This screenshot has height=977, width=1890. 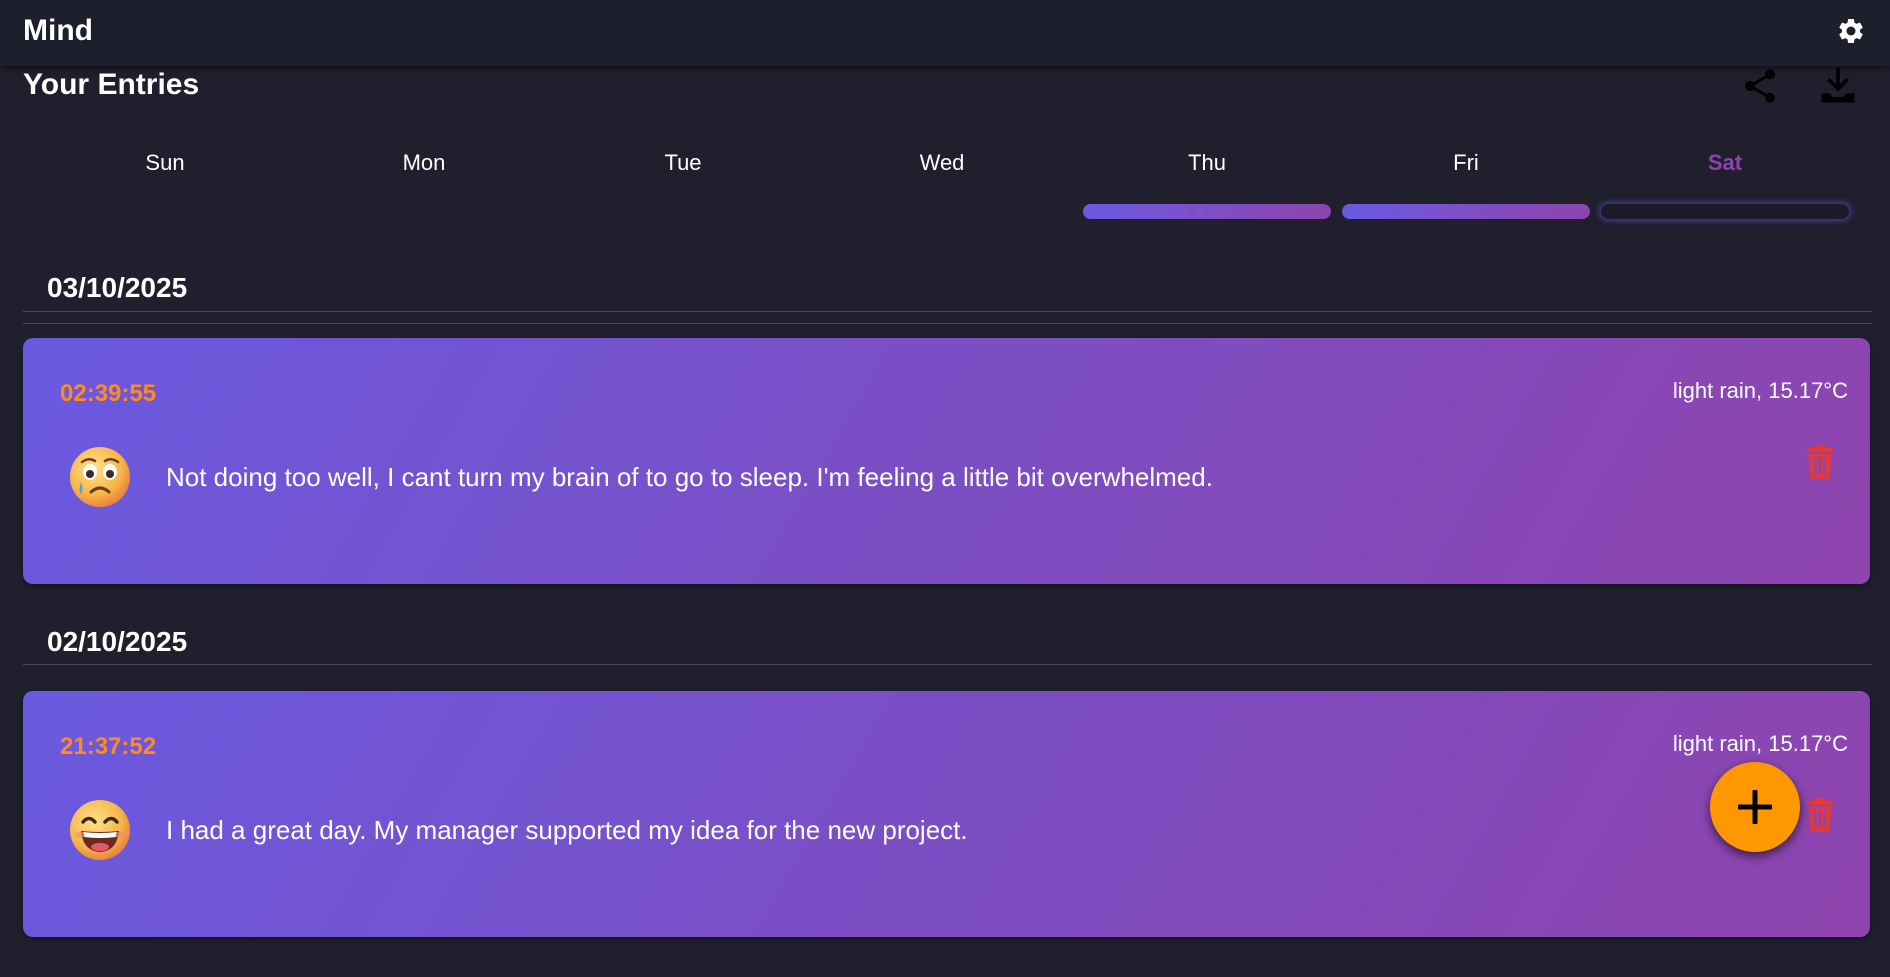 I want to click on download-icon, so click(x=1838, y=85).